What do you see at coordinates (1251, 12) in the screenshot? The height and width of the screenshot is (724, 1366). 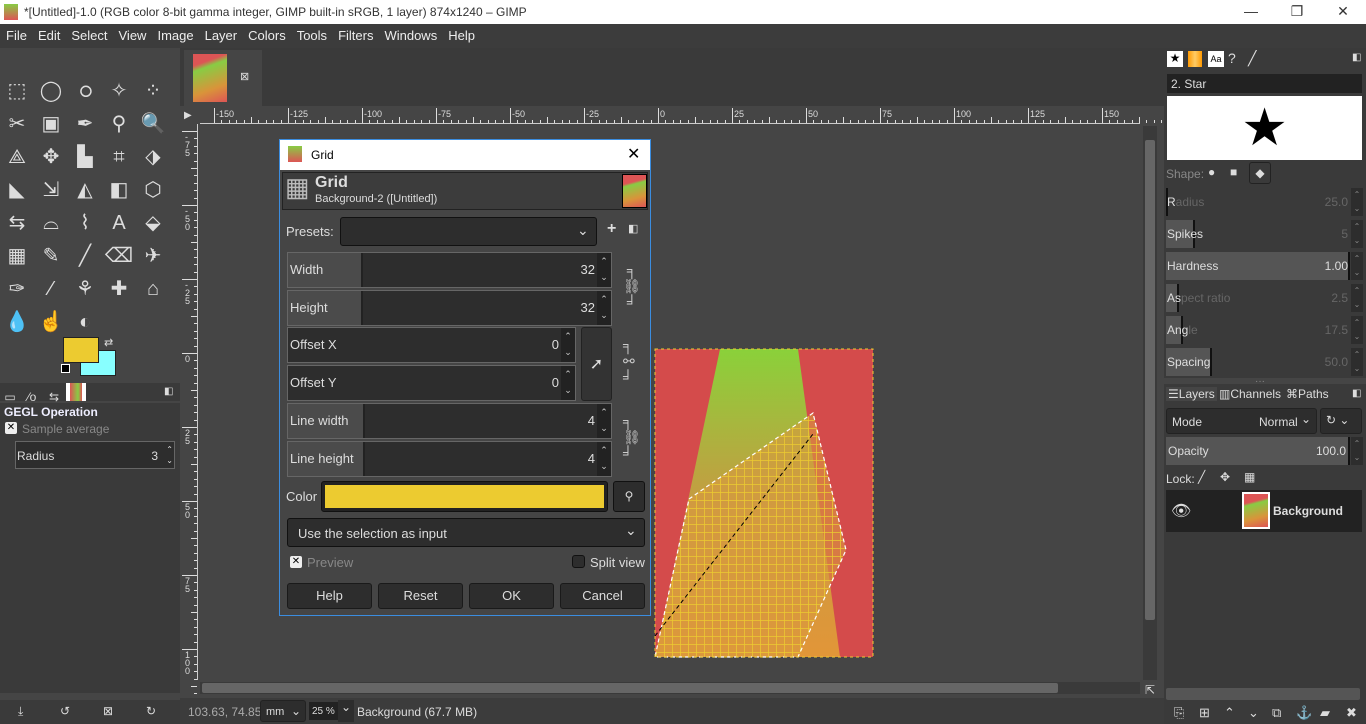 I see `minimize-button: —` at bounding box center [1251, 12].